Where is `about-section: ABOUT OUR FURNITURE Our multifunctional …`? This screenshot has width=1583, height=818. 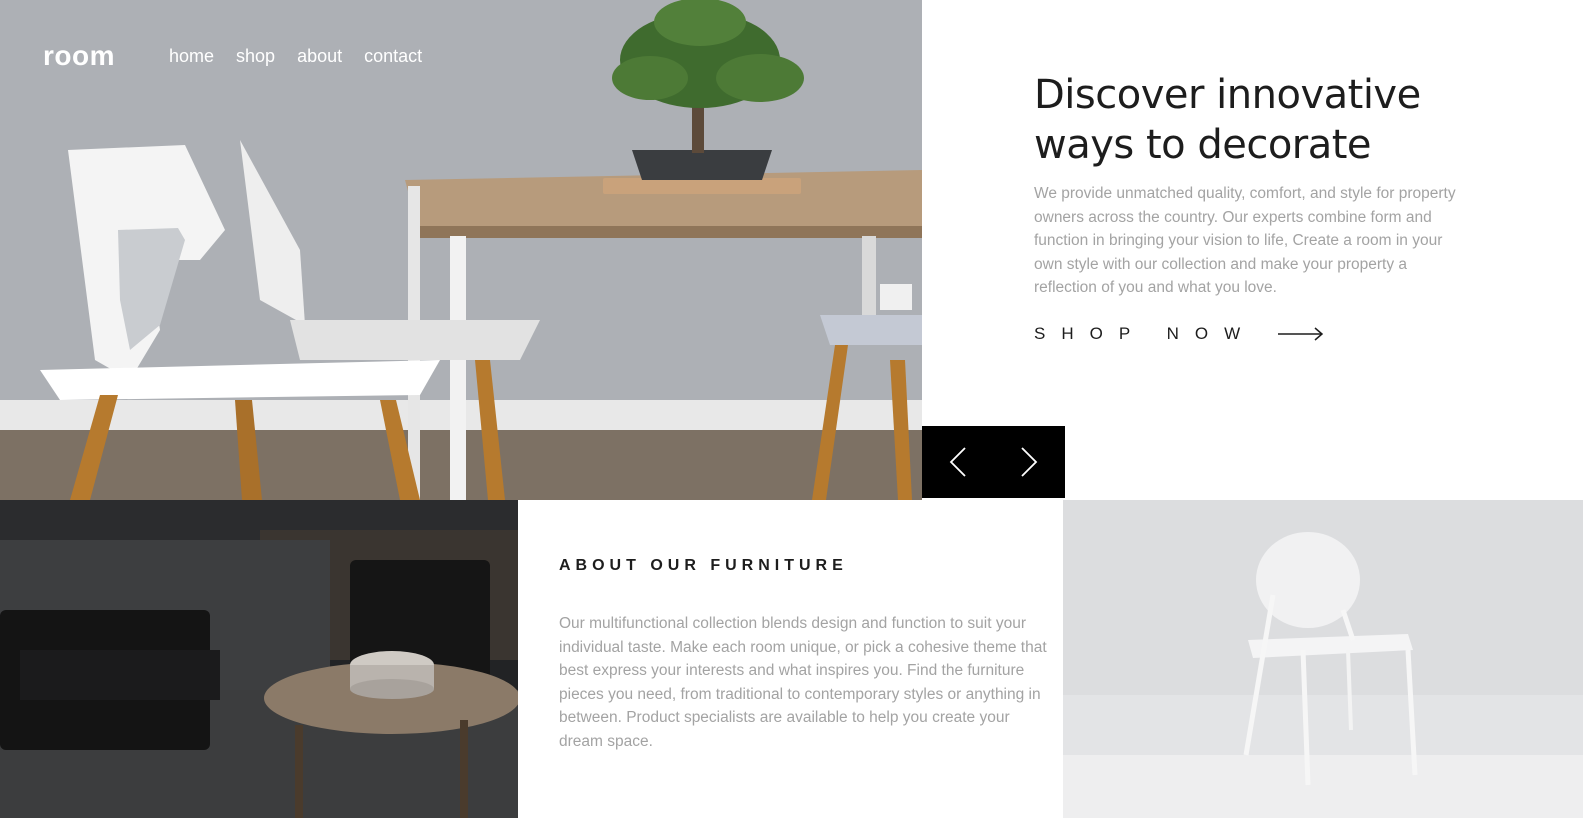
about-section: ABOUT OUR FURNITURE Our multifunctional … is located at coordinates (790, 659).